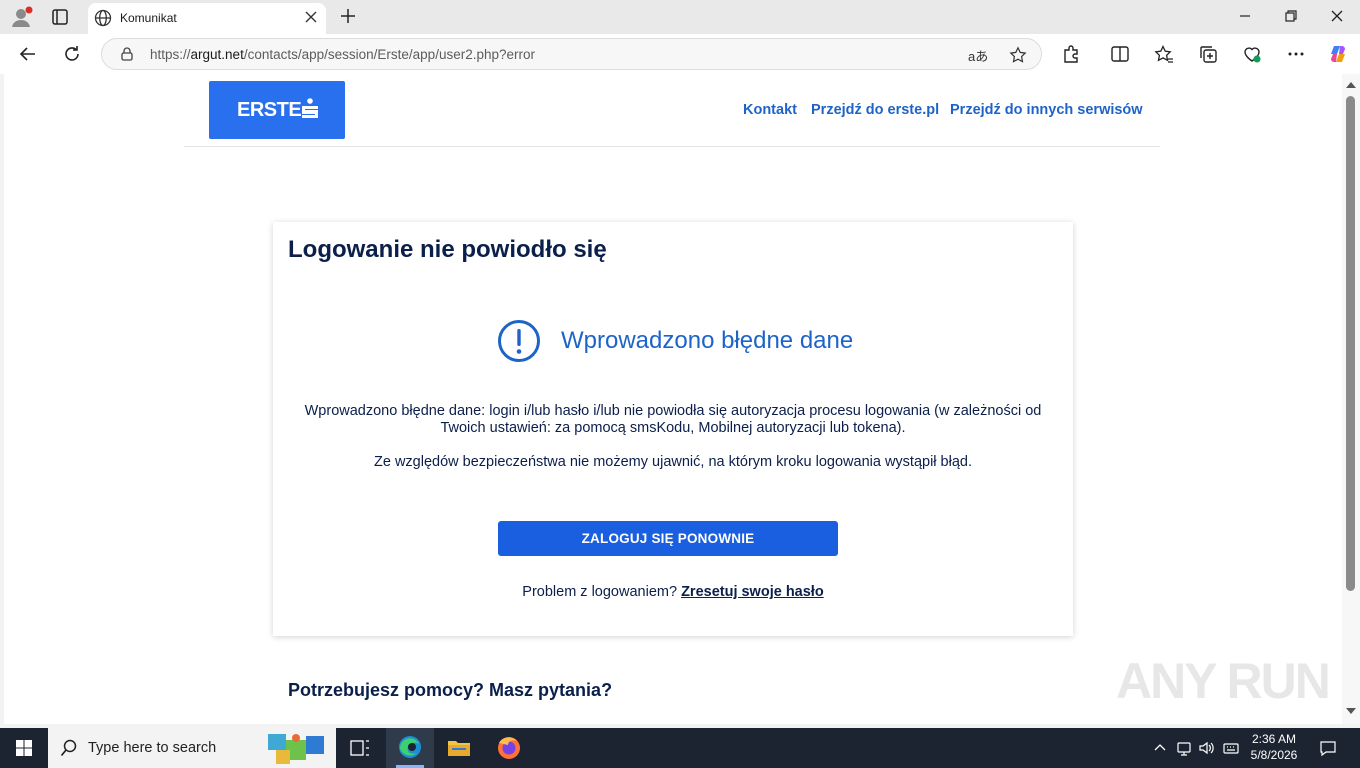 This screenshot has width=1360, height=768. I want to click on taskbar-search-box: Type here to search, so click(192, 748).